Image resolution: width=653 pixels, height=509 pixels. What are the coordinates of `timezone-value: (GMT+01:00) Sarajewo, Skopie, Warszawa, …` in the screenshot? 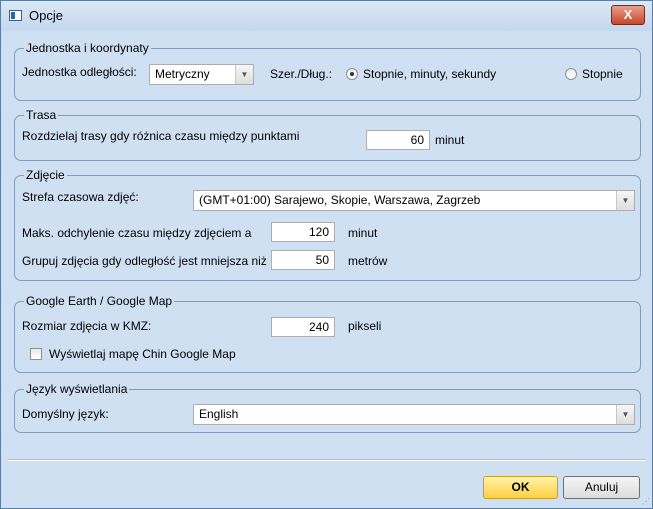 It's located at (340, 200).